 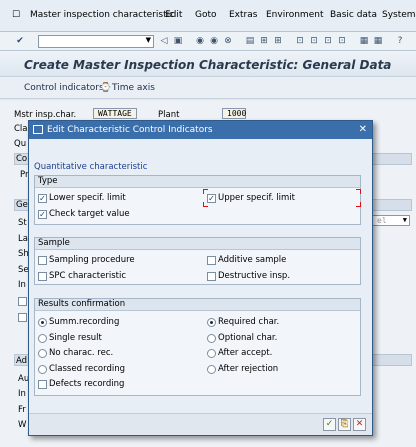 What do you see at coordinates (249, 322) in the screenshot?
I see `required-char-label: Required char.` at bounding box center [249, 322].